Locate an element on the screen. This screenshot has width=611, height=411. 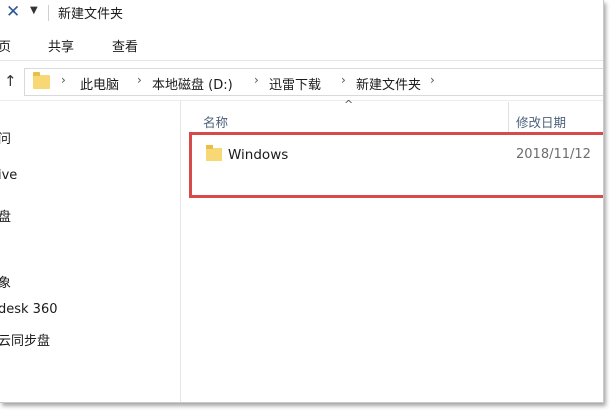
nav-item-desk360: desk 360 is located at coordinates (29, 309).